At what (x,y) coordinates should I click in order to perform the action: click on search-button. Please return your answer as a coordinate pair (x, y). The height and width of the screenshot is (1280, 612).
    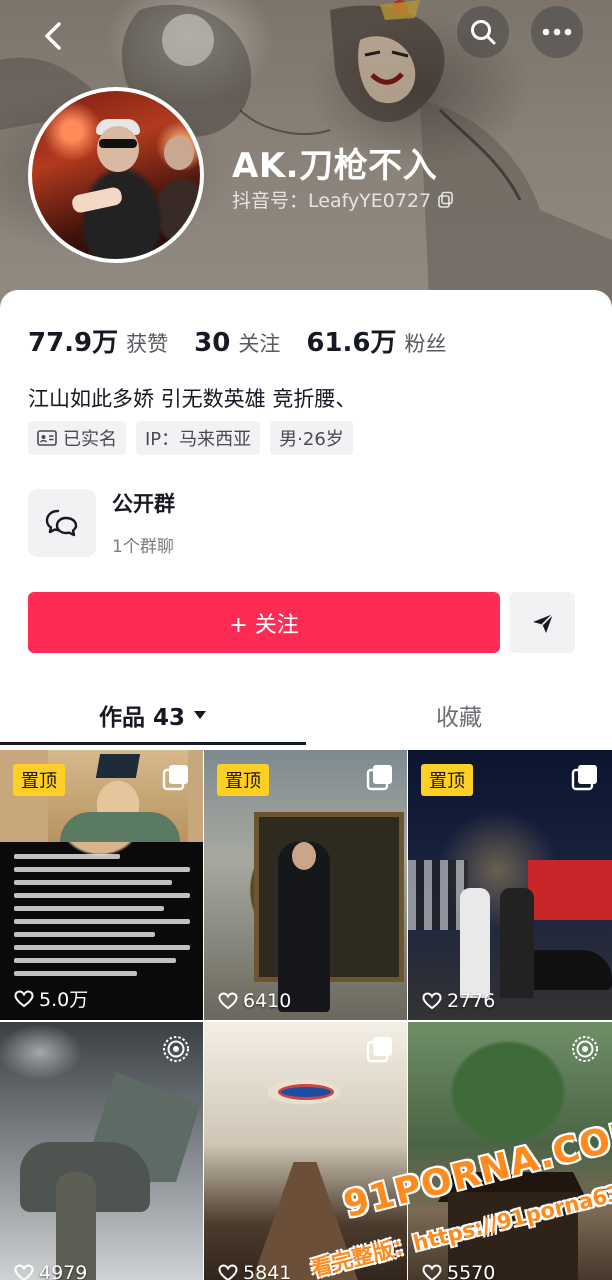
    Looking at the image, I should click on (483, 32).